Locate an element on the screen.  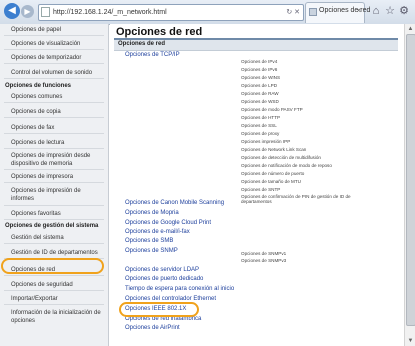
forward-arrow-icon: ▶ is located at coordinates (27, 11).